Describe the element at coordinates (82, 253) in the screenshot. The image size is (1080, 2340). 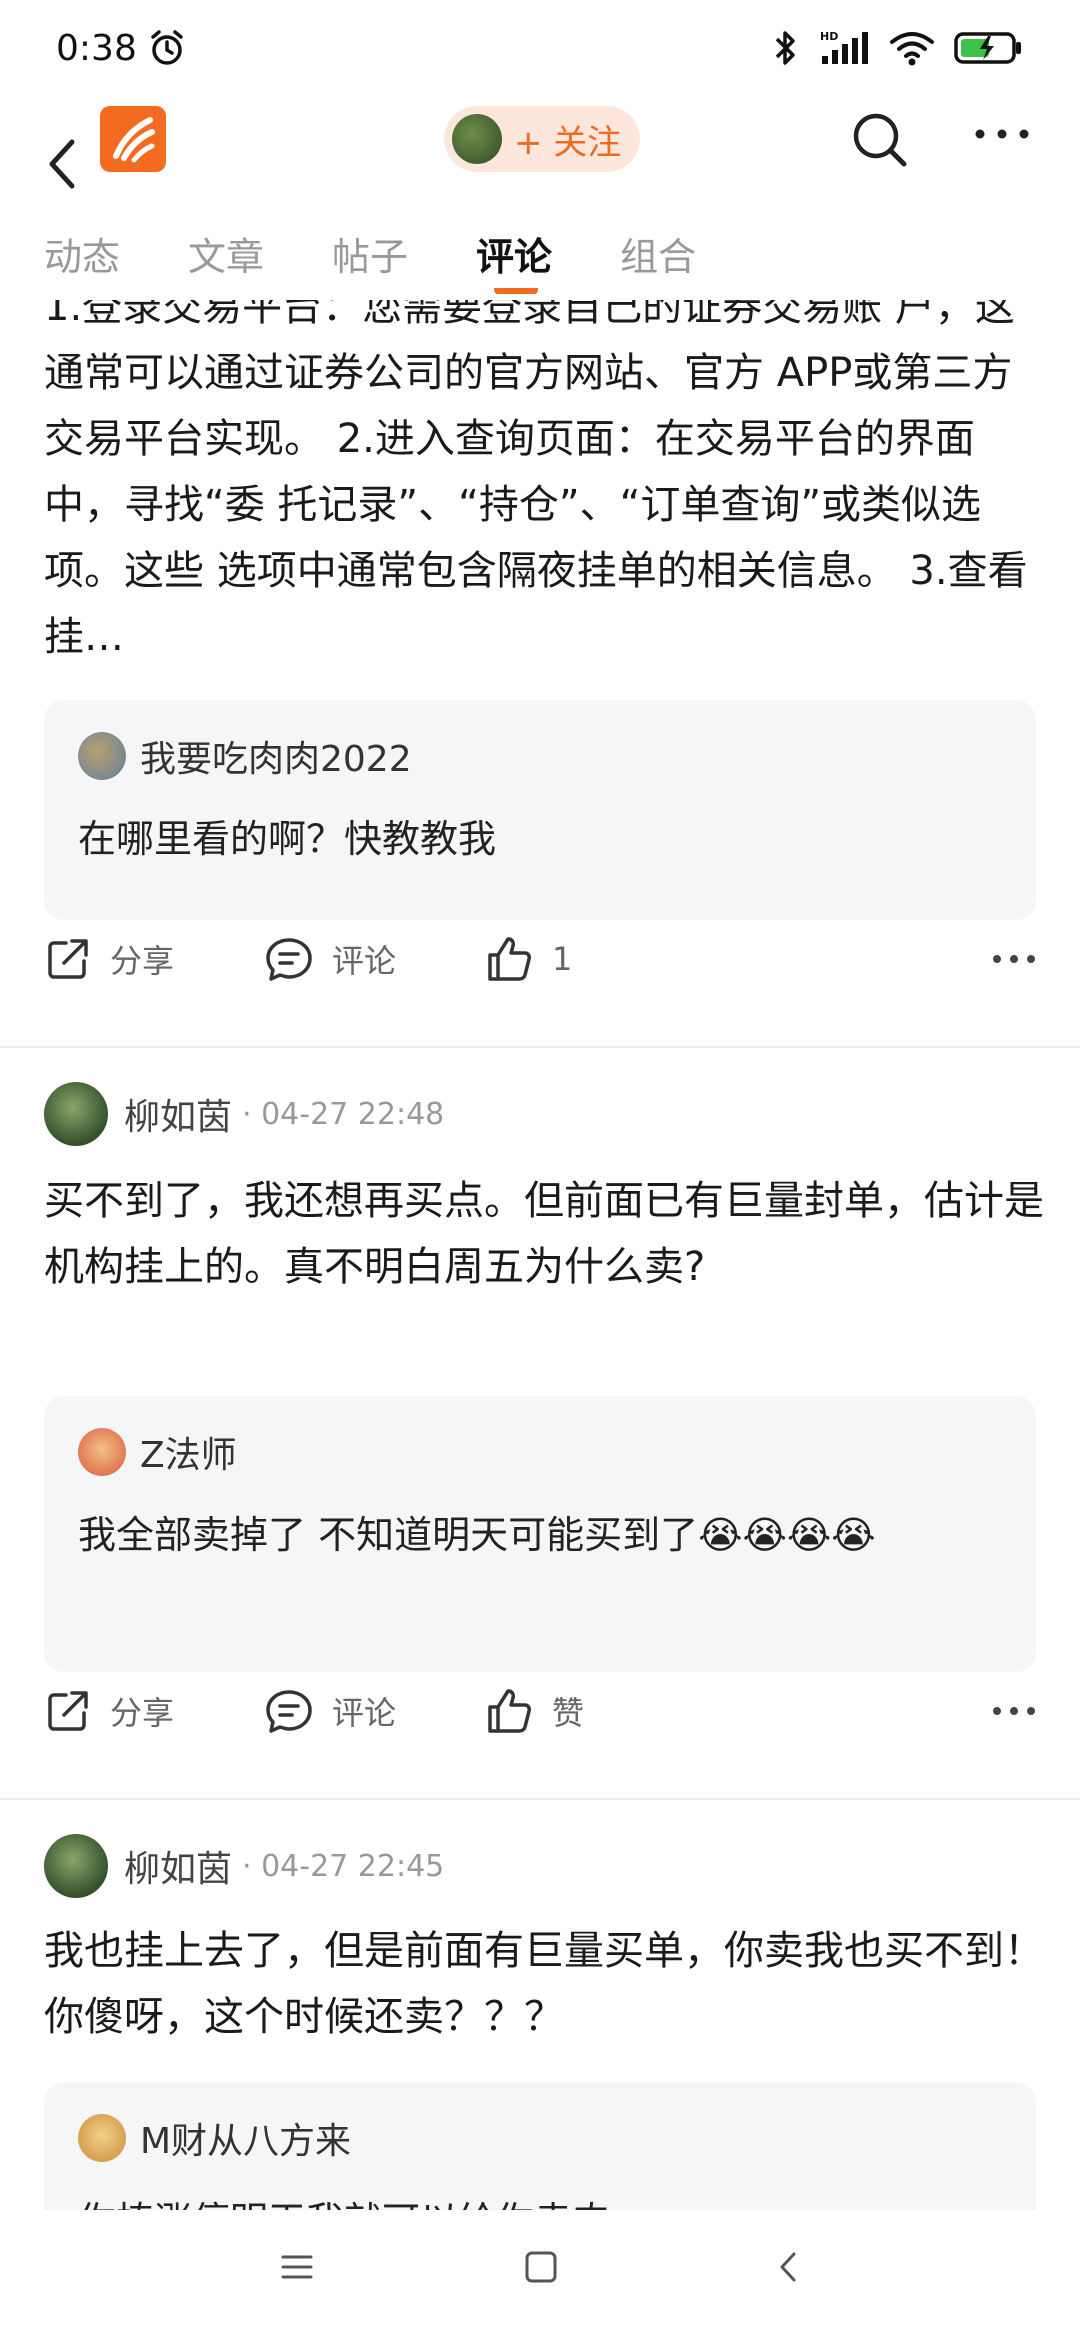
I see `tab-dynamics: 动态` at that location.